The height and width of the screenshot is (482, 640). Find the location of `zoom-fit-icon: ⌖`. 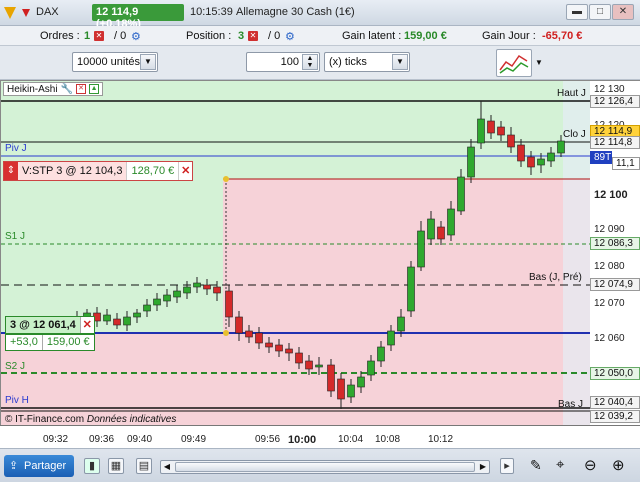

zoom-fit-icon: ⌖ is located at coordinates (560, 464).